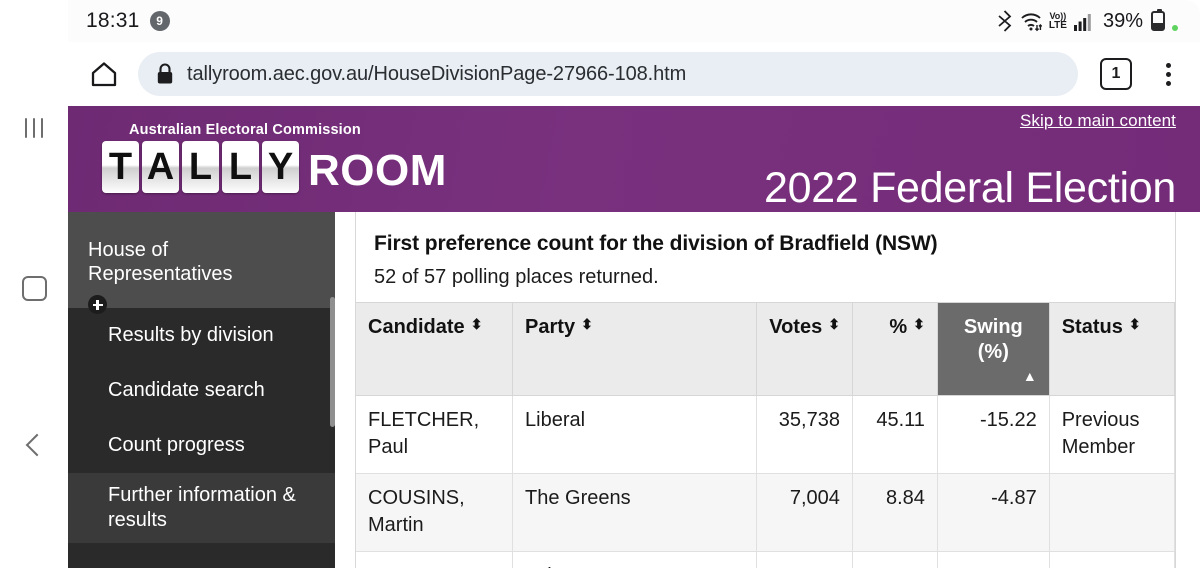 This screenshot has width=1200, height=568. I want to click on percent-cell: 8.84, so click(895, 513).